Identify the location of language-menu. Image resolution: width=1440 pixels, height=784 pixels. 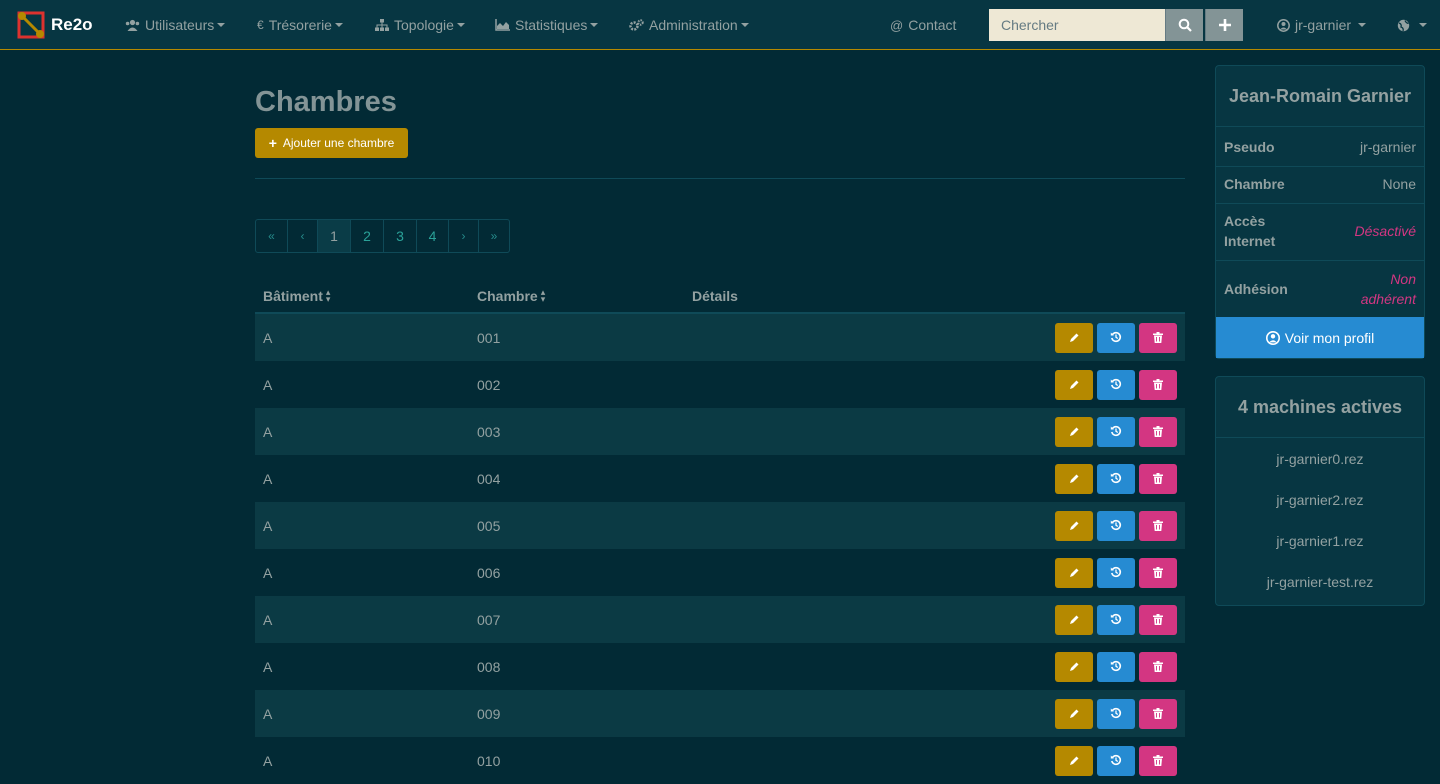
(1412, 25).